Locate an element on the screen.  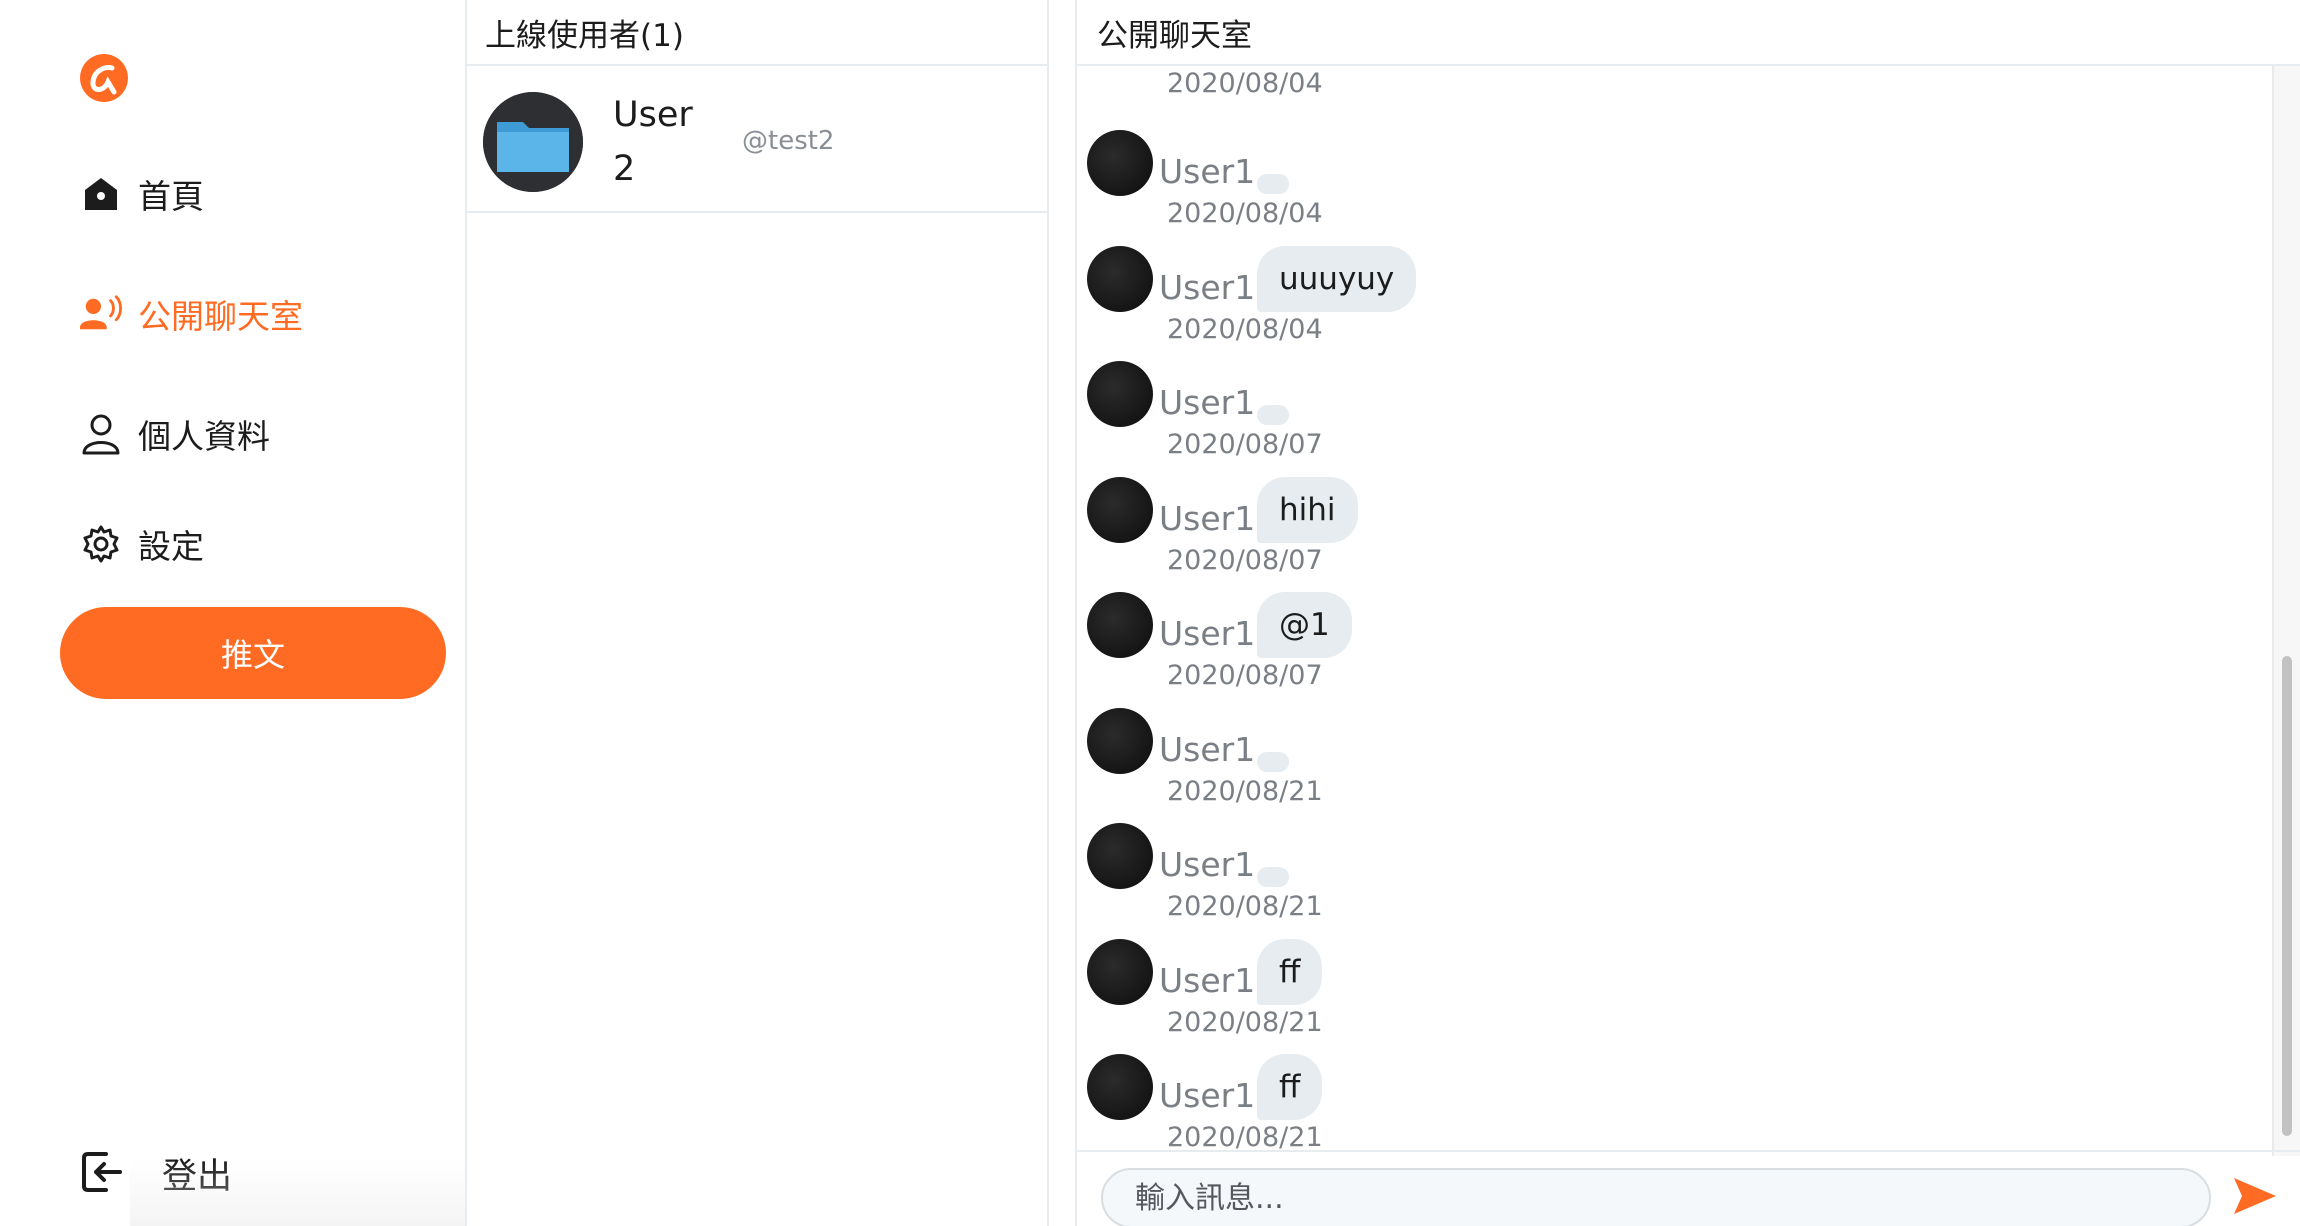
send-icon is located at coordinates (2255, 1198).